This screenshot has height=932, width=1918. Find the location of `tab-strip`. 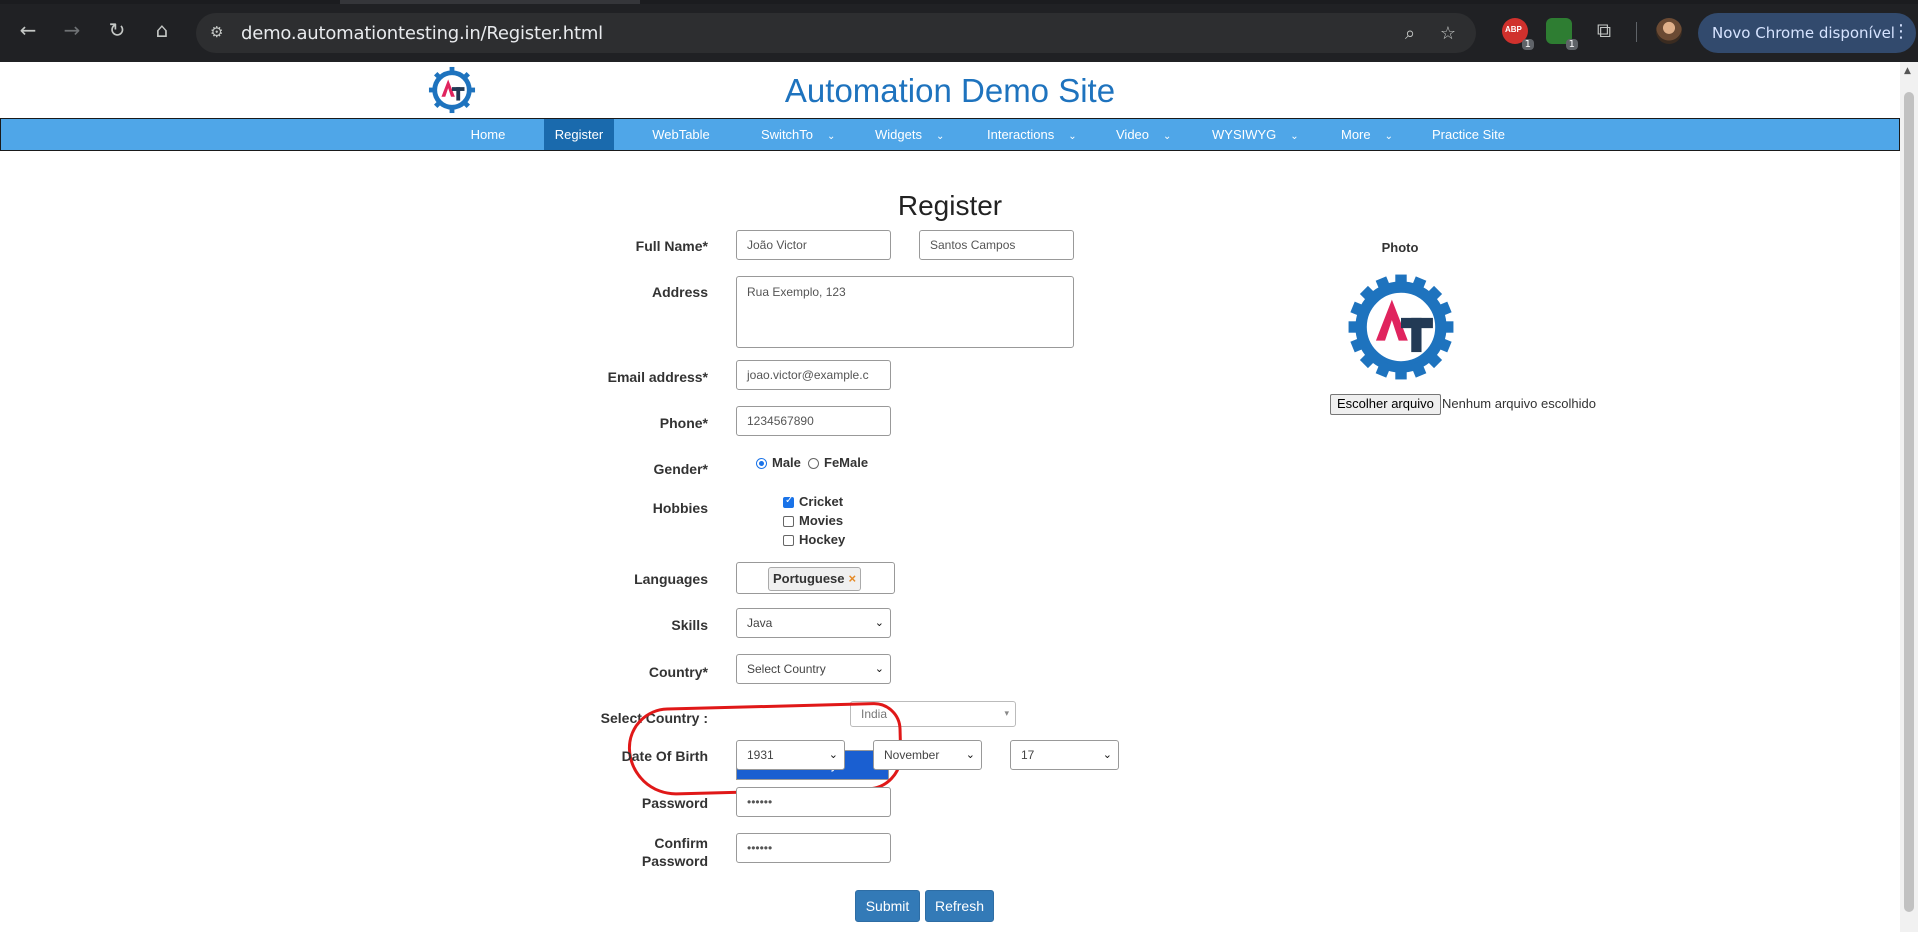

tab-strip is located at coordinates (959, 2).